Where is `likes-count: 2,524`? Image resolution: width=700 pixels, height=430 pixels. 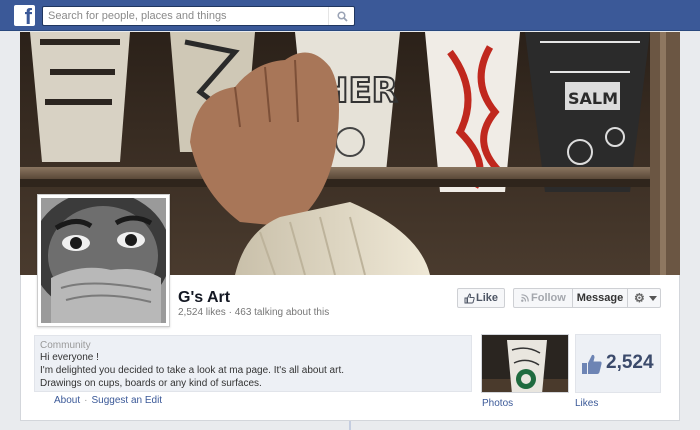 likes-count: 2,524 is located at coordinates (630, 362).